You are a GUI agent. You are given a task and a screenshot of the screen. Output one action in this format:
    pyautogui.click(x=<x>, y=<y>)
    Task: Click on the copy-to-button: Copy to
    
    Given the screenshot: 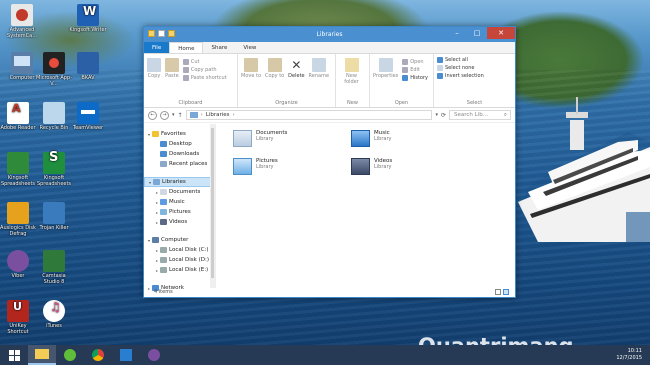 What is the action you would take?
    pyautogui.click(x=274, y=67)
    